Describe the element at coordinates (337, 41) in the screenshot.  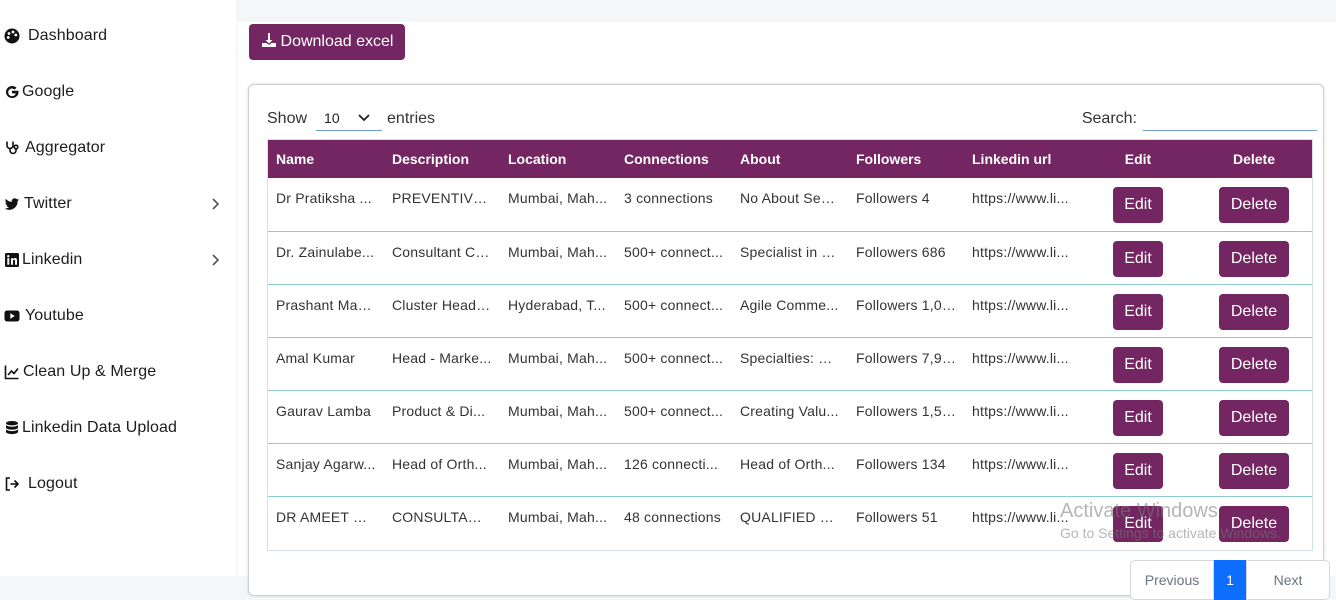
I see `download-excel-label: Download excel` at that location.